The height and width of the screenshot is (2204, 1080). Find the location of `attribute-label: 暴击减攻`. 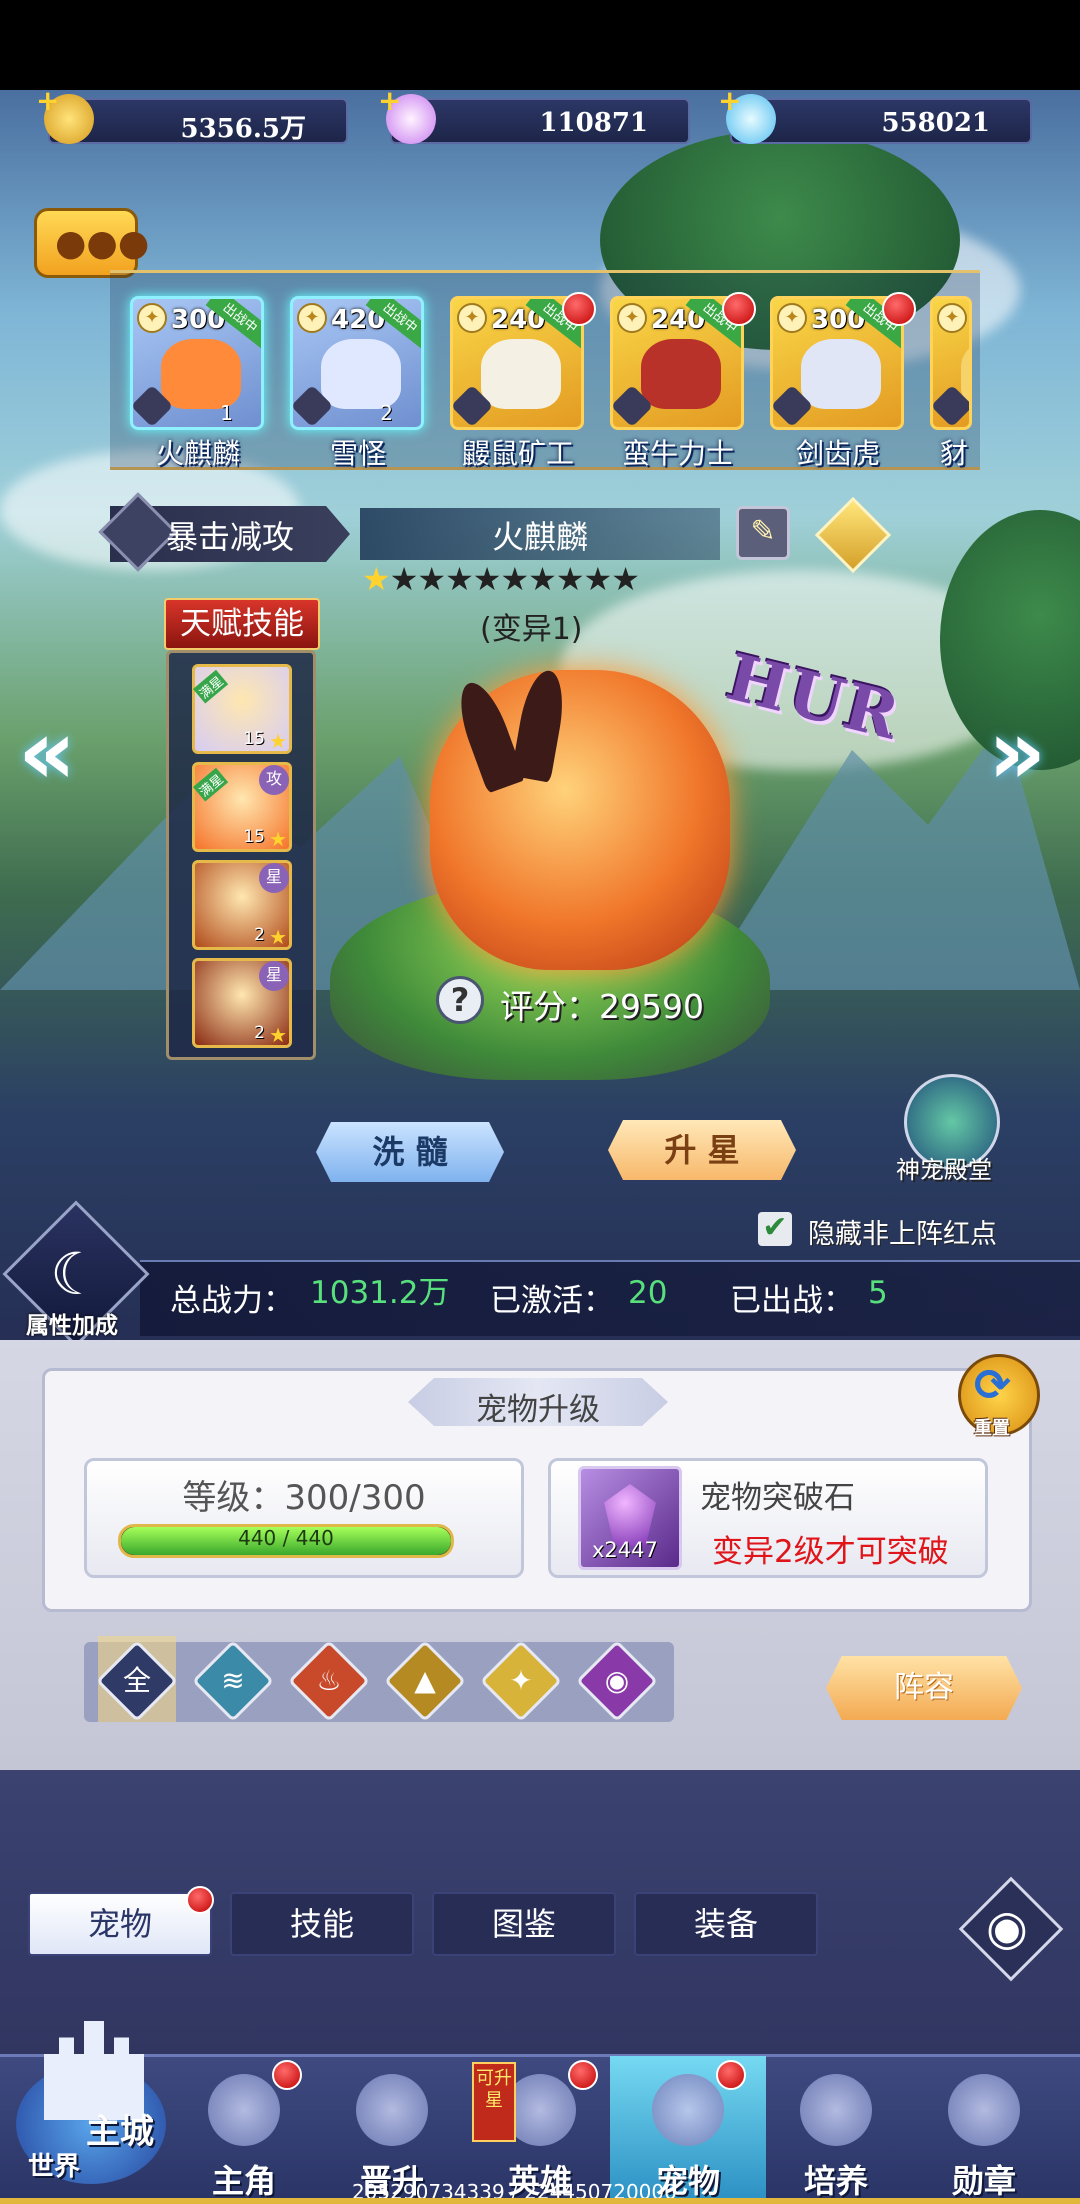

attribute-label: 暴击减攻 is located at coordinates (230, 537).